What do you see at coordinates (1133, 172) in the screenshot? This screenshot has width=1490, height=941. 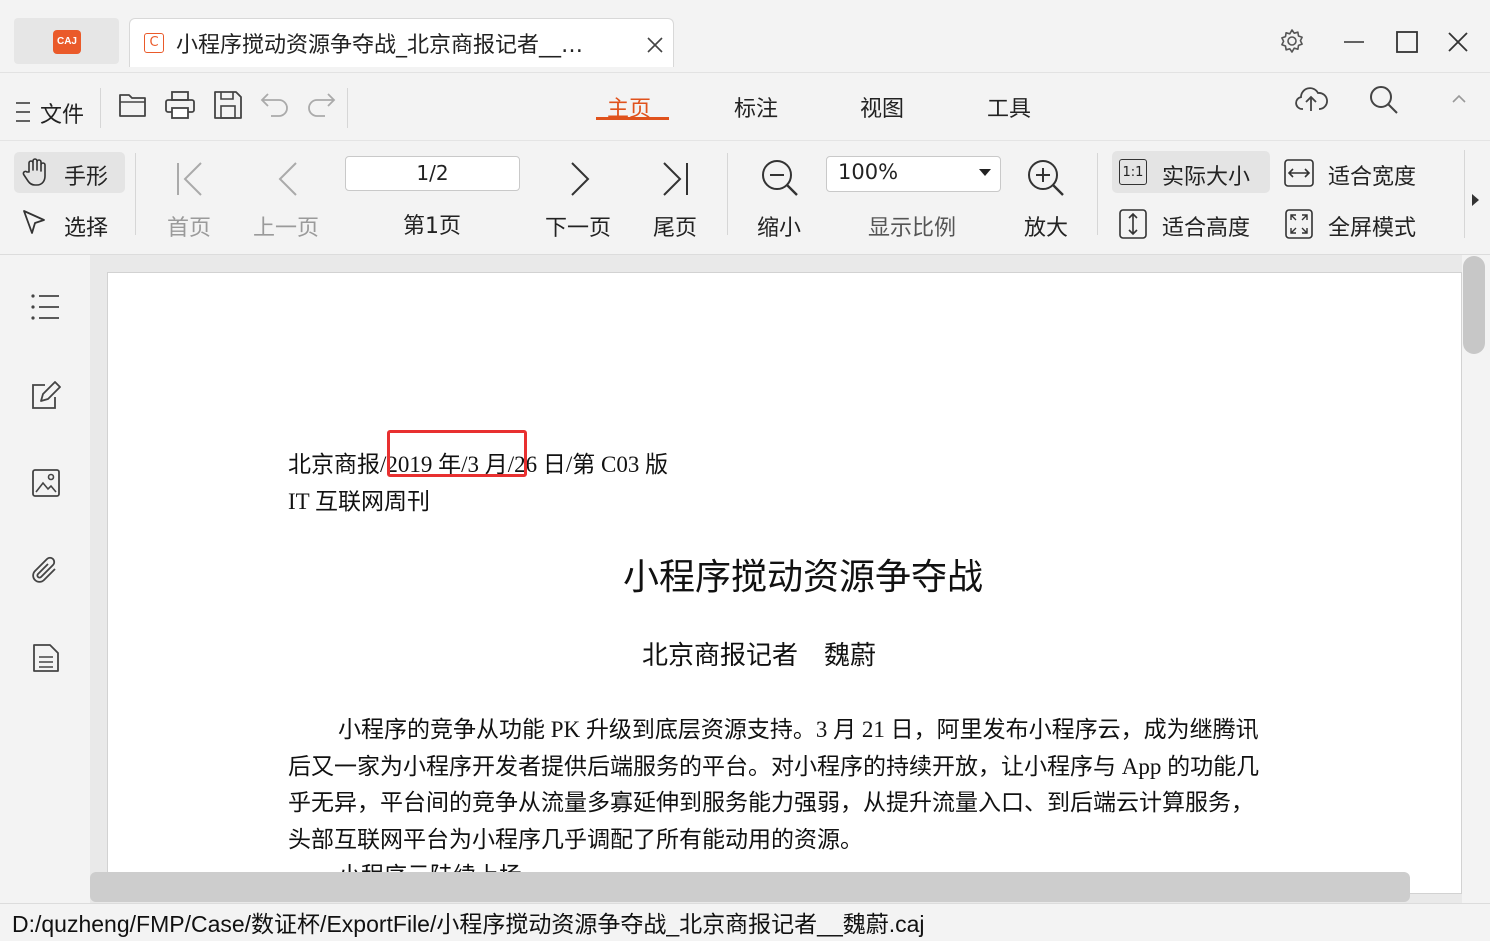 I see `actual-size-icon: 1:1` at bounding box center [1133, 172].